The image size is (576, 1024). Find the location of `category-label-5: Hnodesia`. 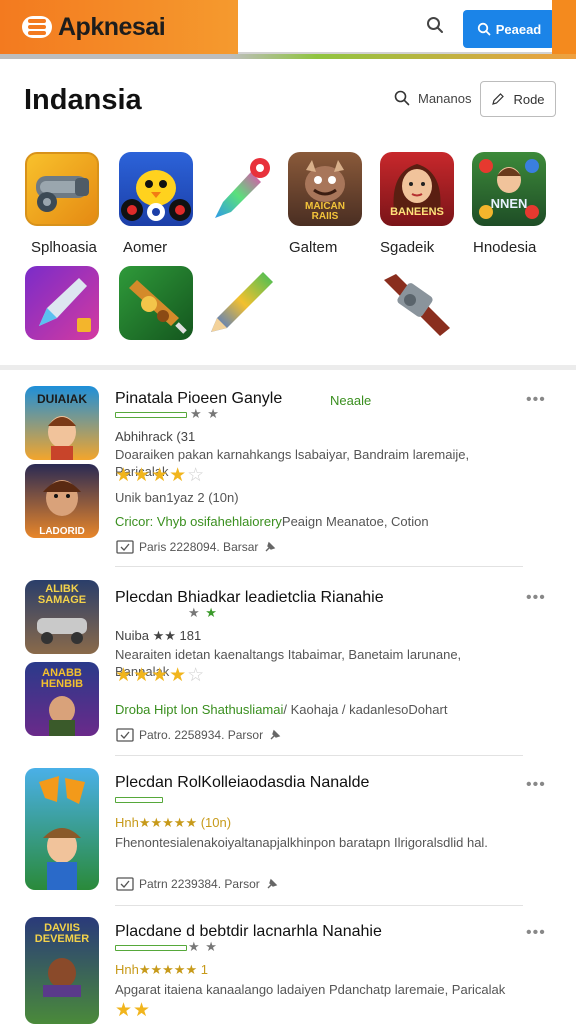

category-label-5: Hnodesia is located at coordinates (504, 247).